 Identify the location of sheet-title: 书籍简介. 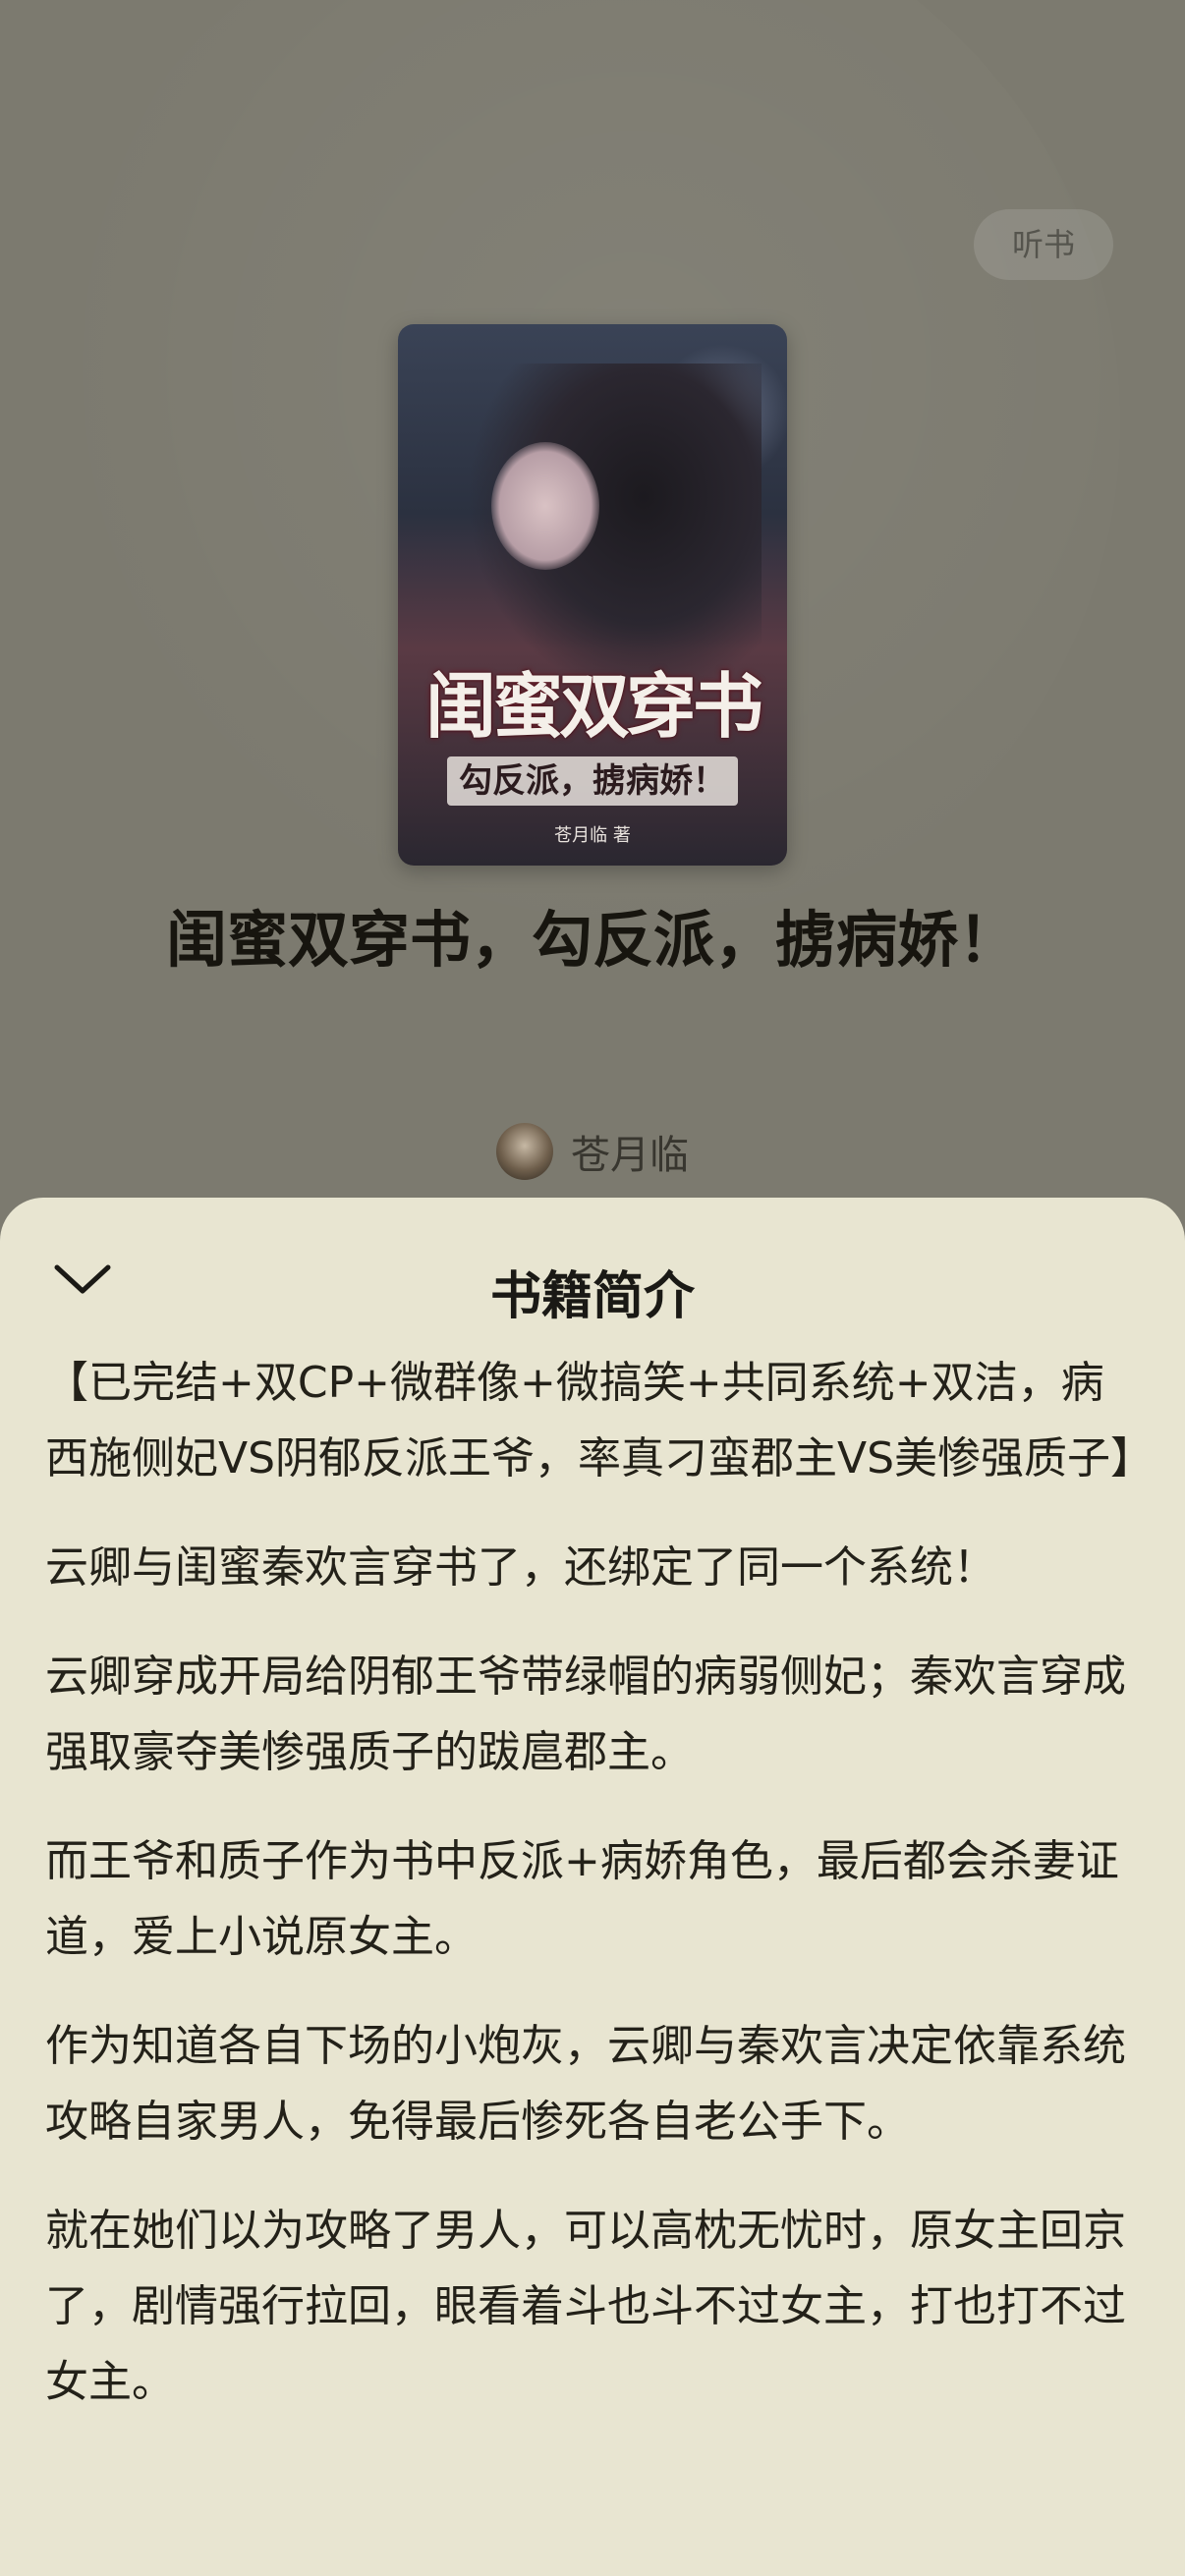
(592, 1296).